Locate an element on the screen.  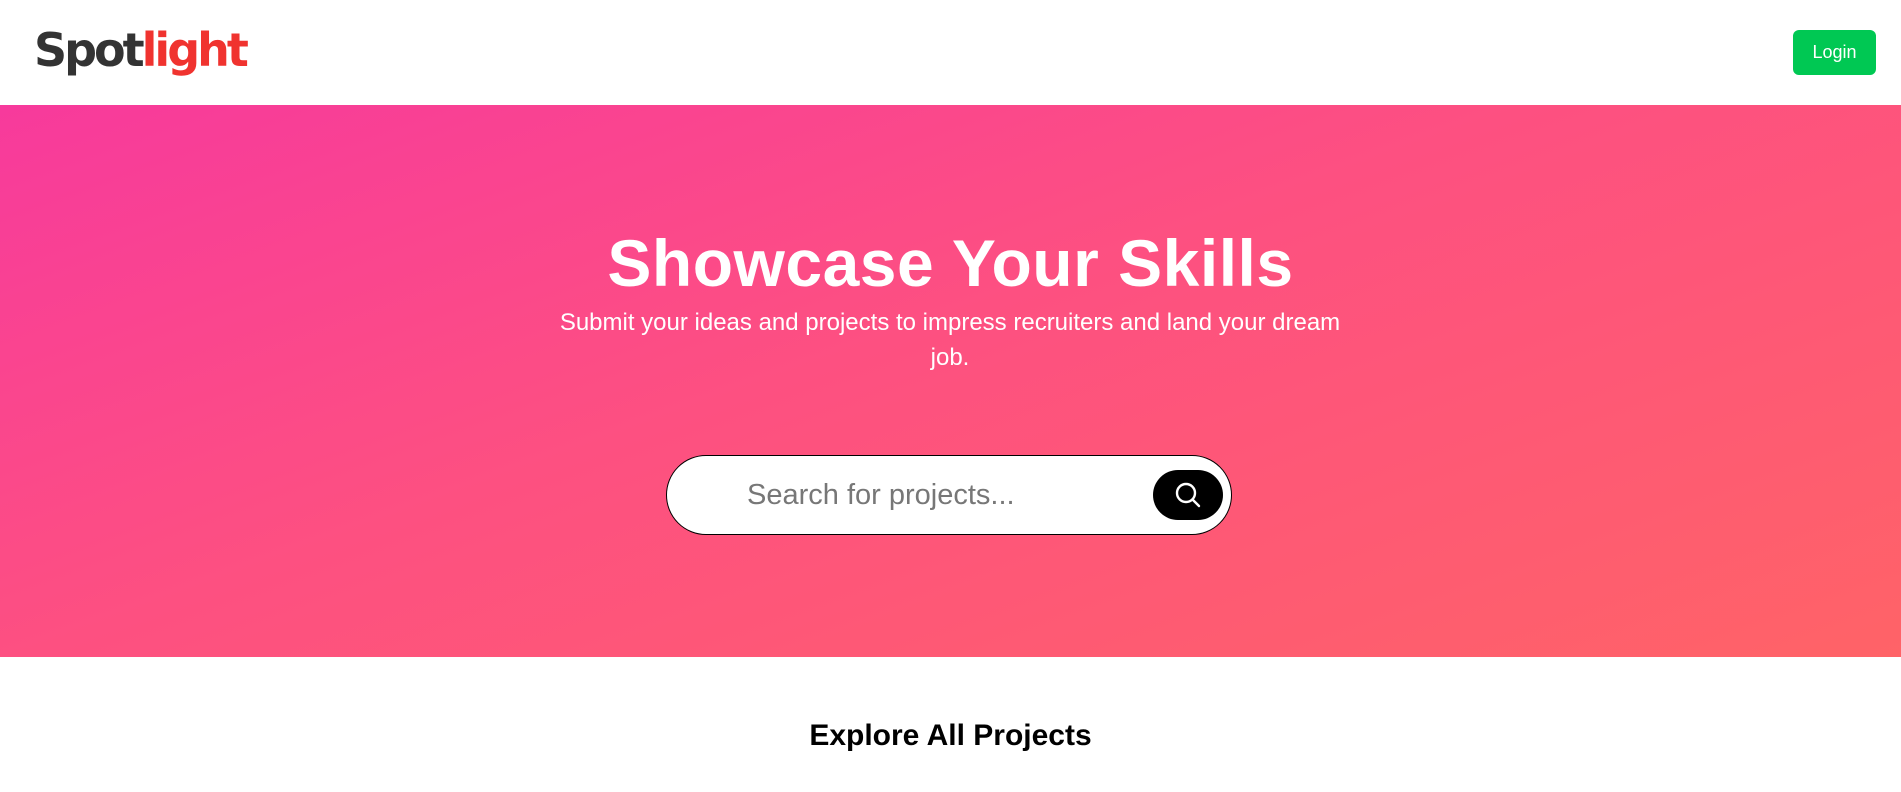
search-button is located at coordinates (1188, 495).